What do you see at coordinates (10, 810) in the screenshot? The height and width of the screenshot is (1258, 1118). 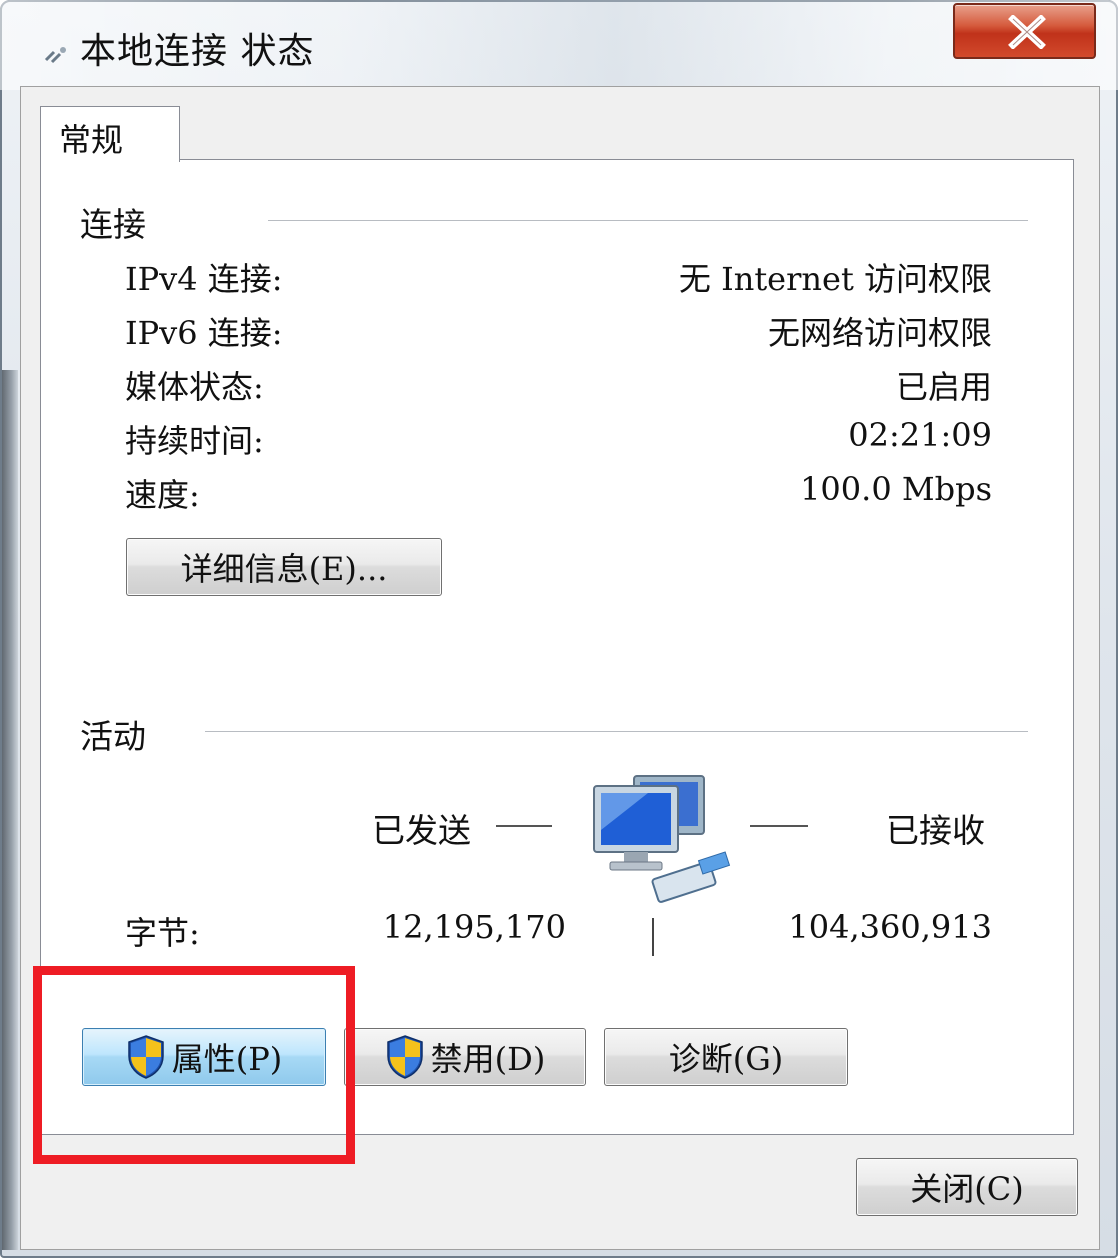 I see `background-window-edge` at bounding box center [10, 810].